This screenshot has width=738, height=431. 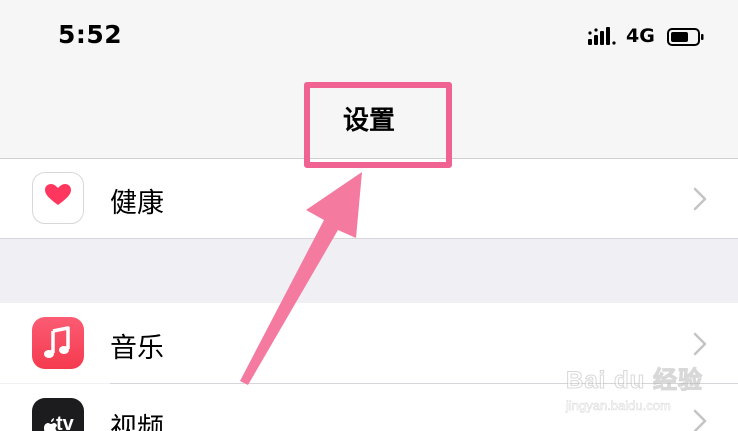 I want to click on annotation-highlight-box, so click(x=378, y=125).